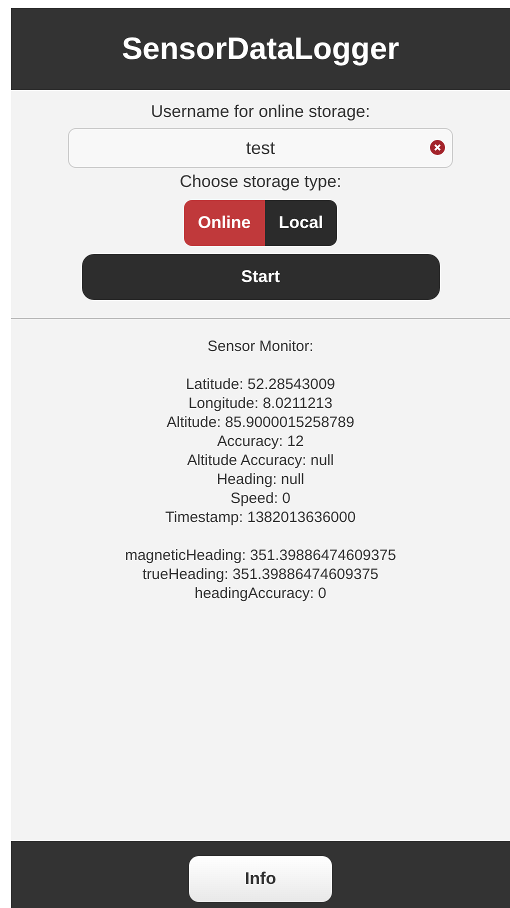  I want to click on sensor-reading: Latitude: 52.28543009, so click(261, 384).